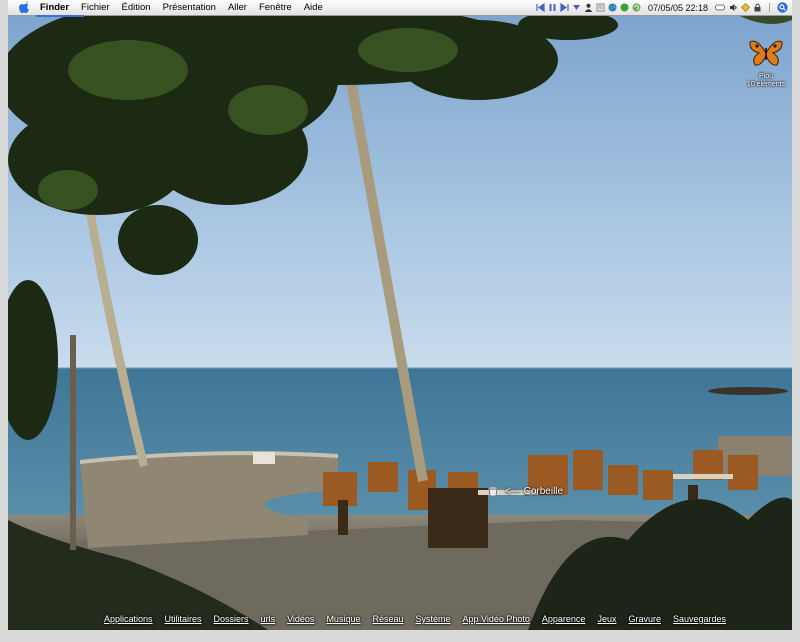 The width and height of the screenshot is (800, 642). Describe the element at coordinates (765, 76) in the screenshot. I see `desktop-icon-name: Piou` at that location.